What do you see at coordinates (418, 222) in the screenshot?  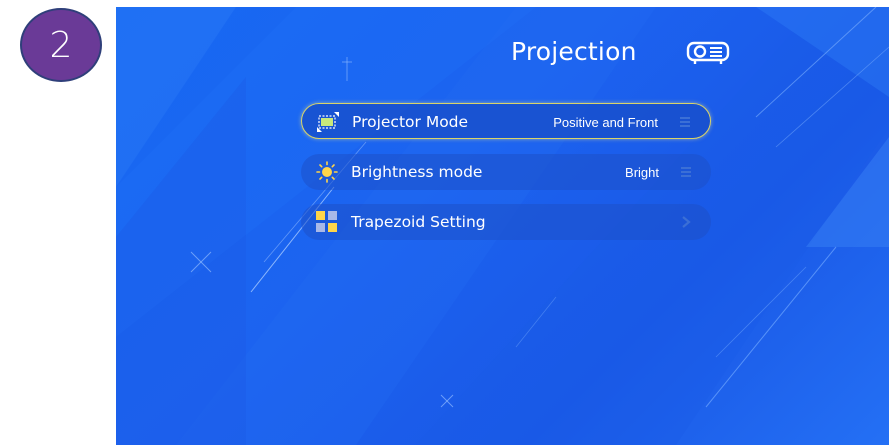 I see `menu-item-label: Trapezoid Setting` at bounding box center [418, 222].